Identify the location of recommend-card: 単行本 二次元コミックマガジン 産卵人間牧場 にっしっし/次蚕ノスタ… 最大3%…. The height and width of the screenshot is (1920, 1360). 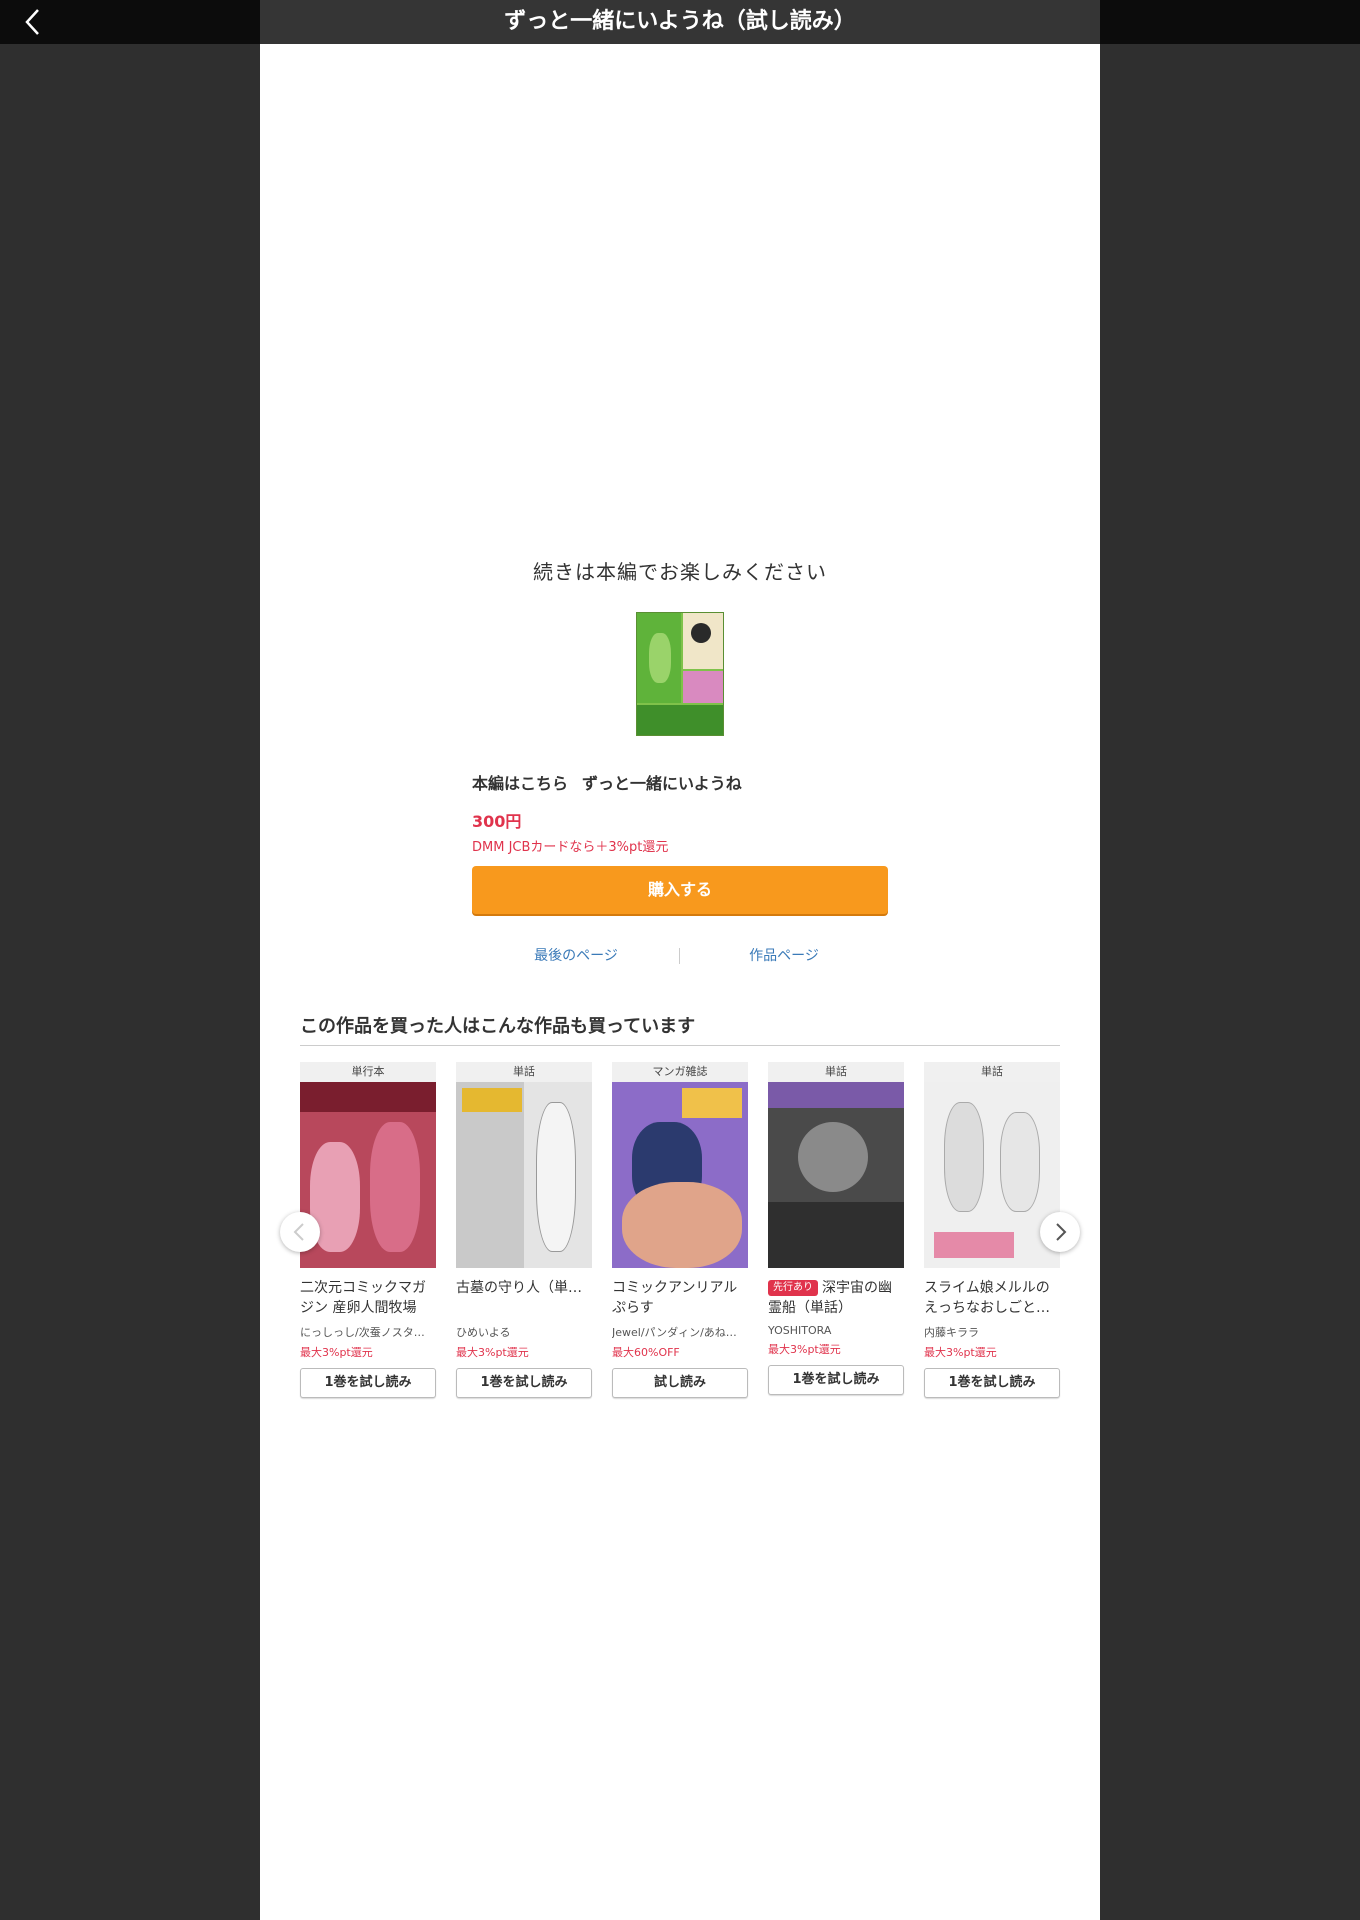
(368, 1230).